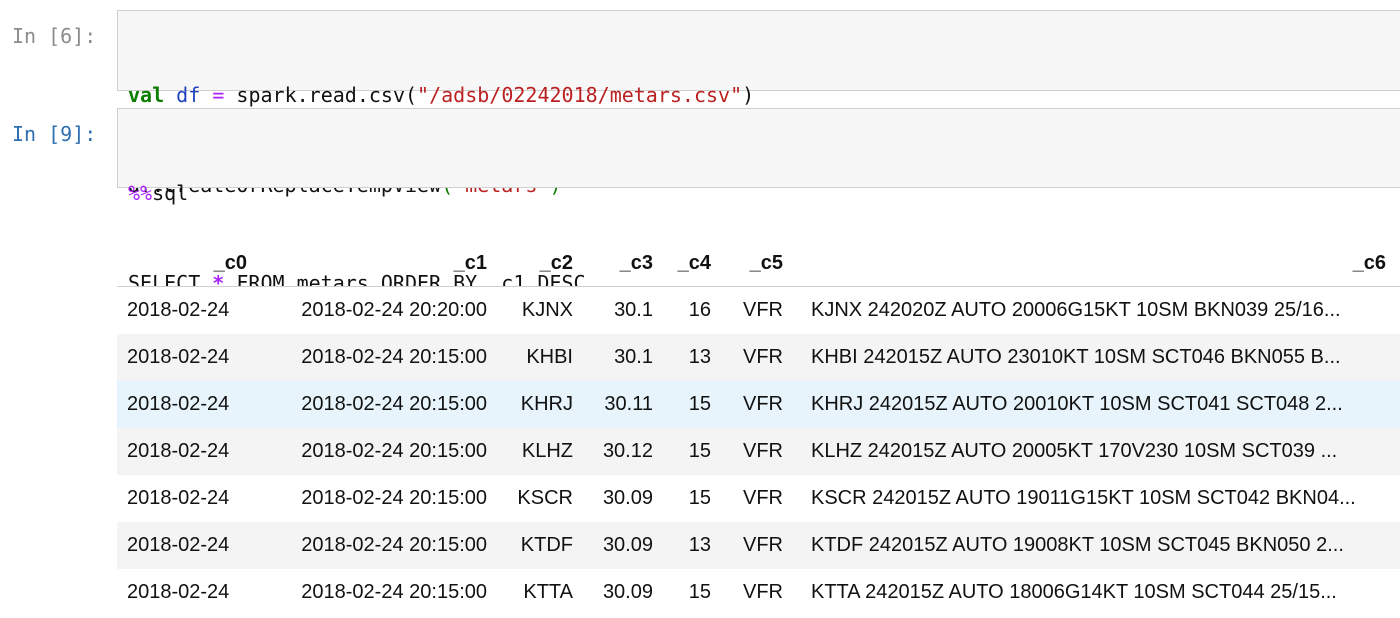 Image resolution: width=1400 pixels, height=618 pixels. What do you see at coordinates (377, 310) in the screenshot?
I see `table-cell-_c1: 2018-02-24 20:20:00` at bounding box center [377, 310].